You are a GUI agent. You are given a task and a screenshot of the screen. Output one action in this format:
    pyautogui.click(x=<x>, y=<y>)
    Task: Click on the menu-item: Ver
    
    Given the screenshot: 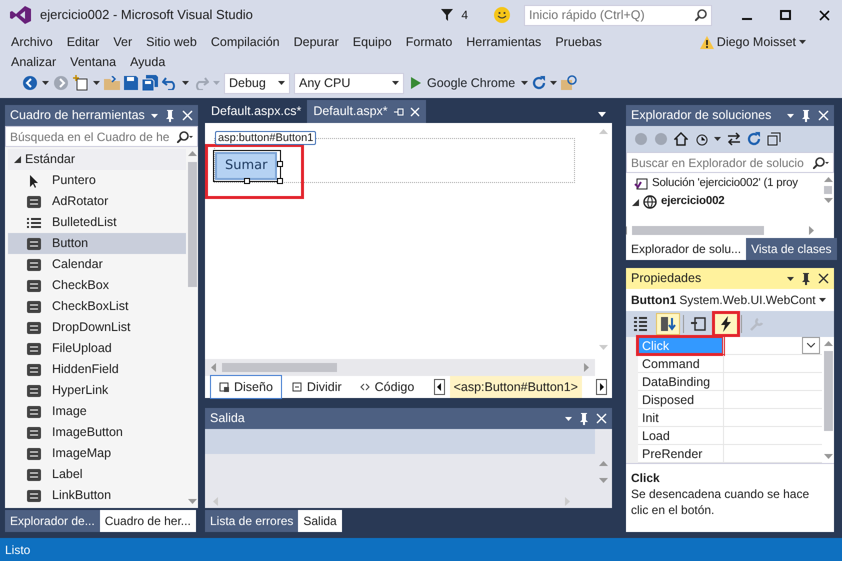 What is the action you would take?
    pyautogui.click(x=123, y=42)
    